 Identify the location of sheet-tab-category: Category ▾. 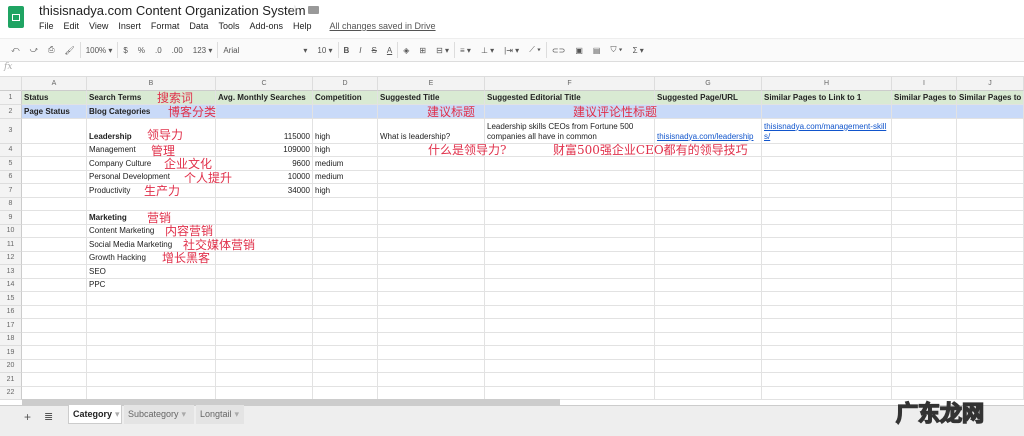
(95, 414).